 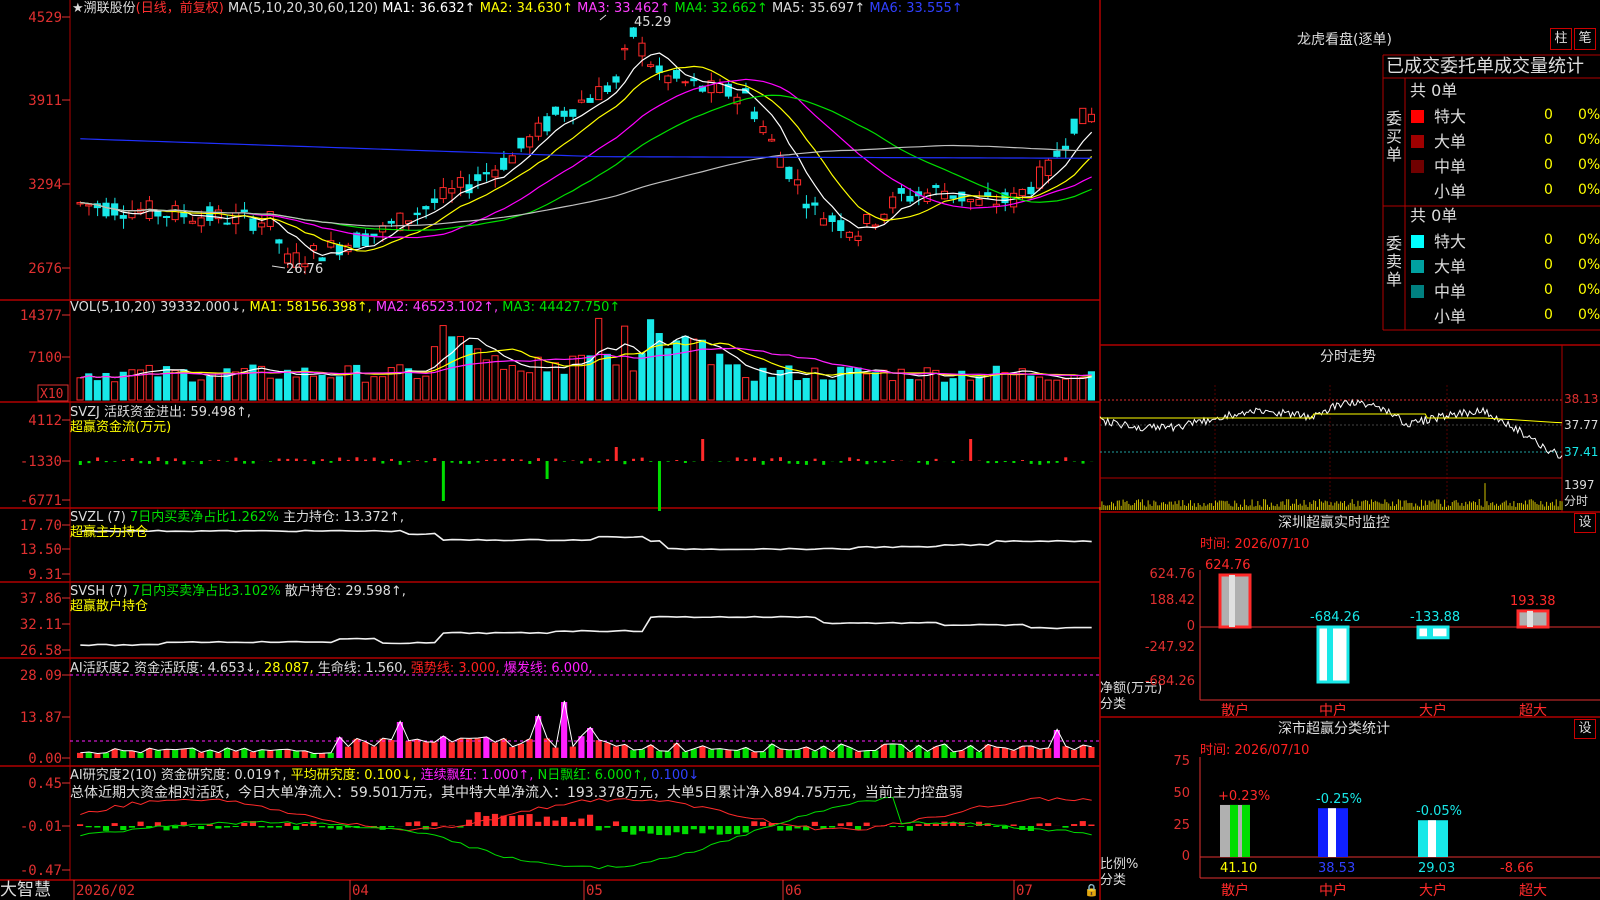 I want to click on classify-cat-unit: 分类, so click(x=1113, y=880).